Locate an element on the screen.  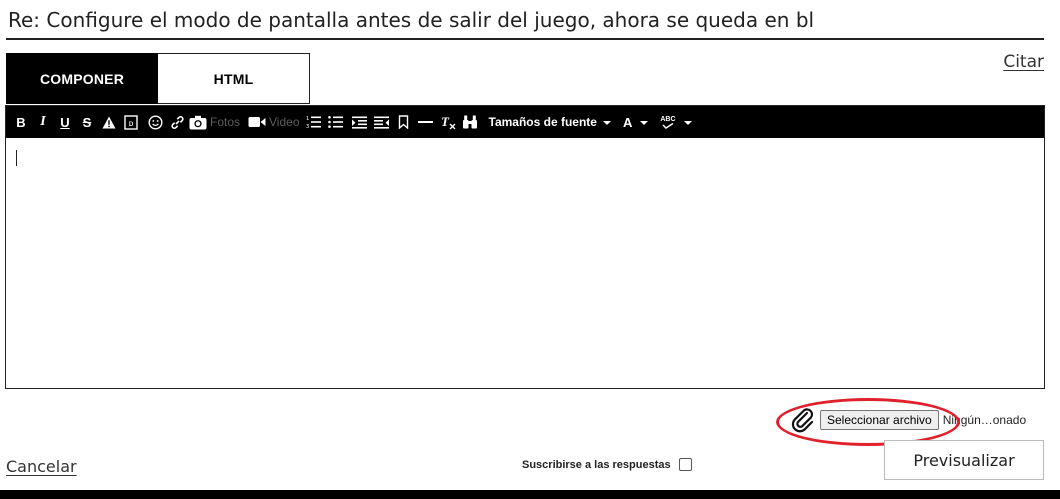
find-icon is located at coordinates (470, 122).